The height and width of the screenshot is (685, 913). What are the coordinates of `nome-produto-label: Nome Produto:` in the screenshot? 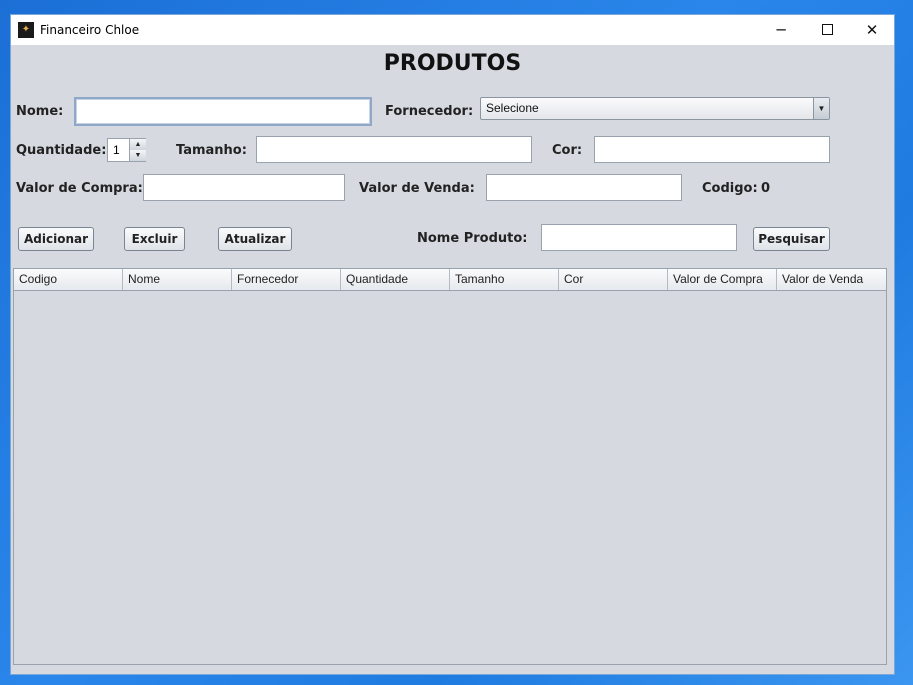 It's located at (472, 238).